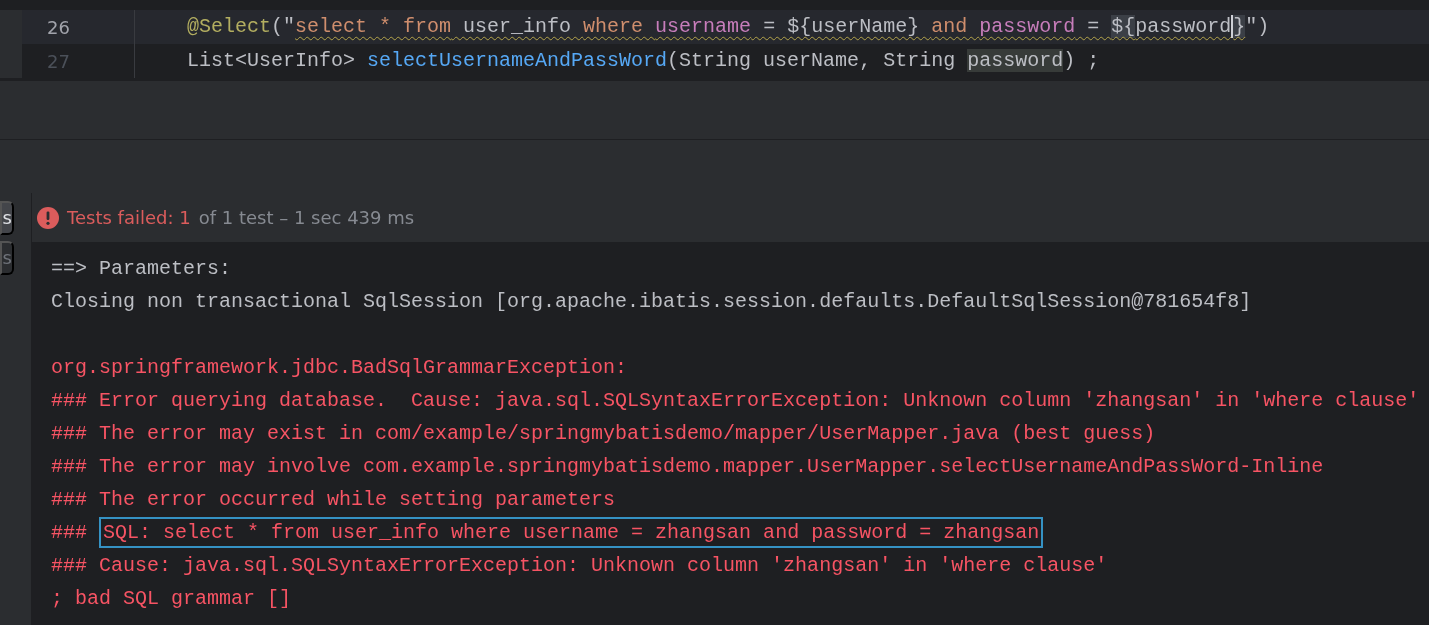 This screenshot has width=1429, height=625. I want to click on console-line: ### Cause: java.sql.SQLSyntaxErrorException: Unknown column 'zhangsan' in 'where clause', so click(580, 566).